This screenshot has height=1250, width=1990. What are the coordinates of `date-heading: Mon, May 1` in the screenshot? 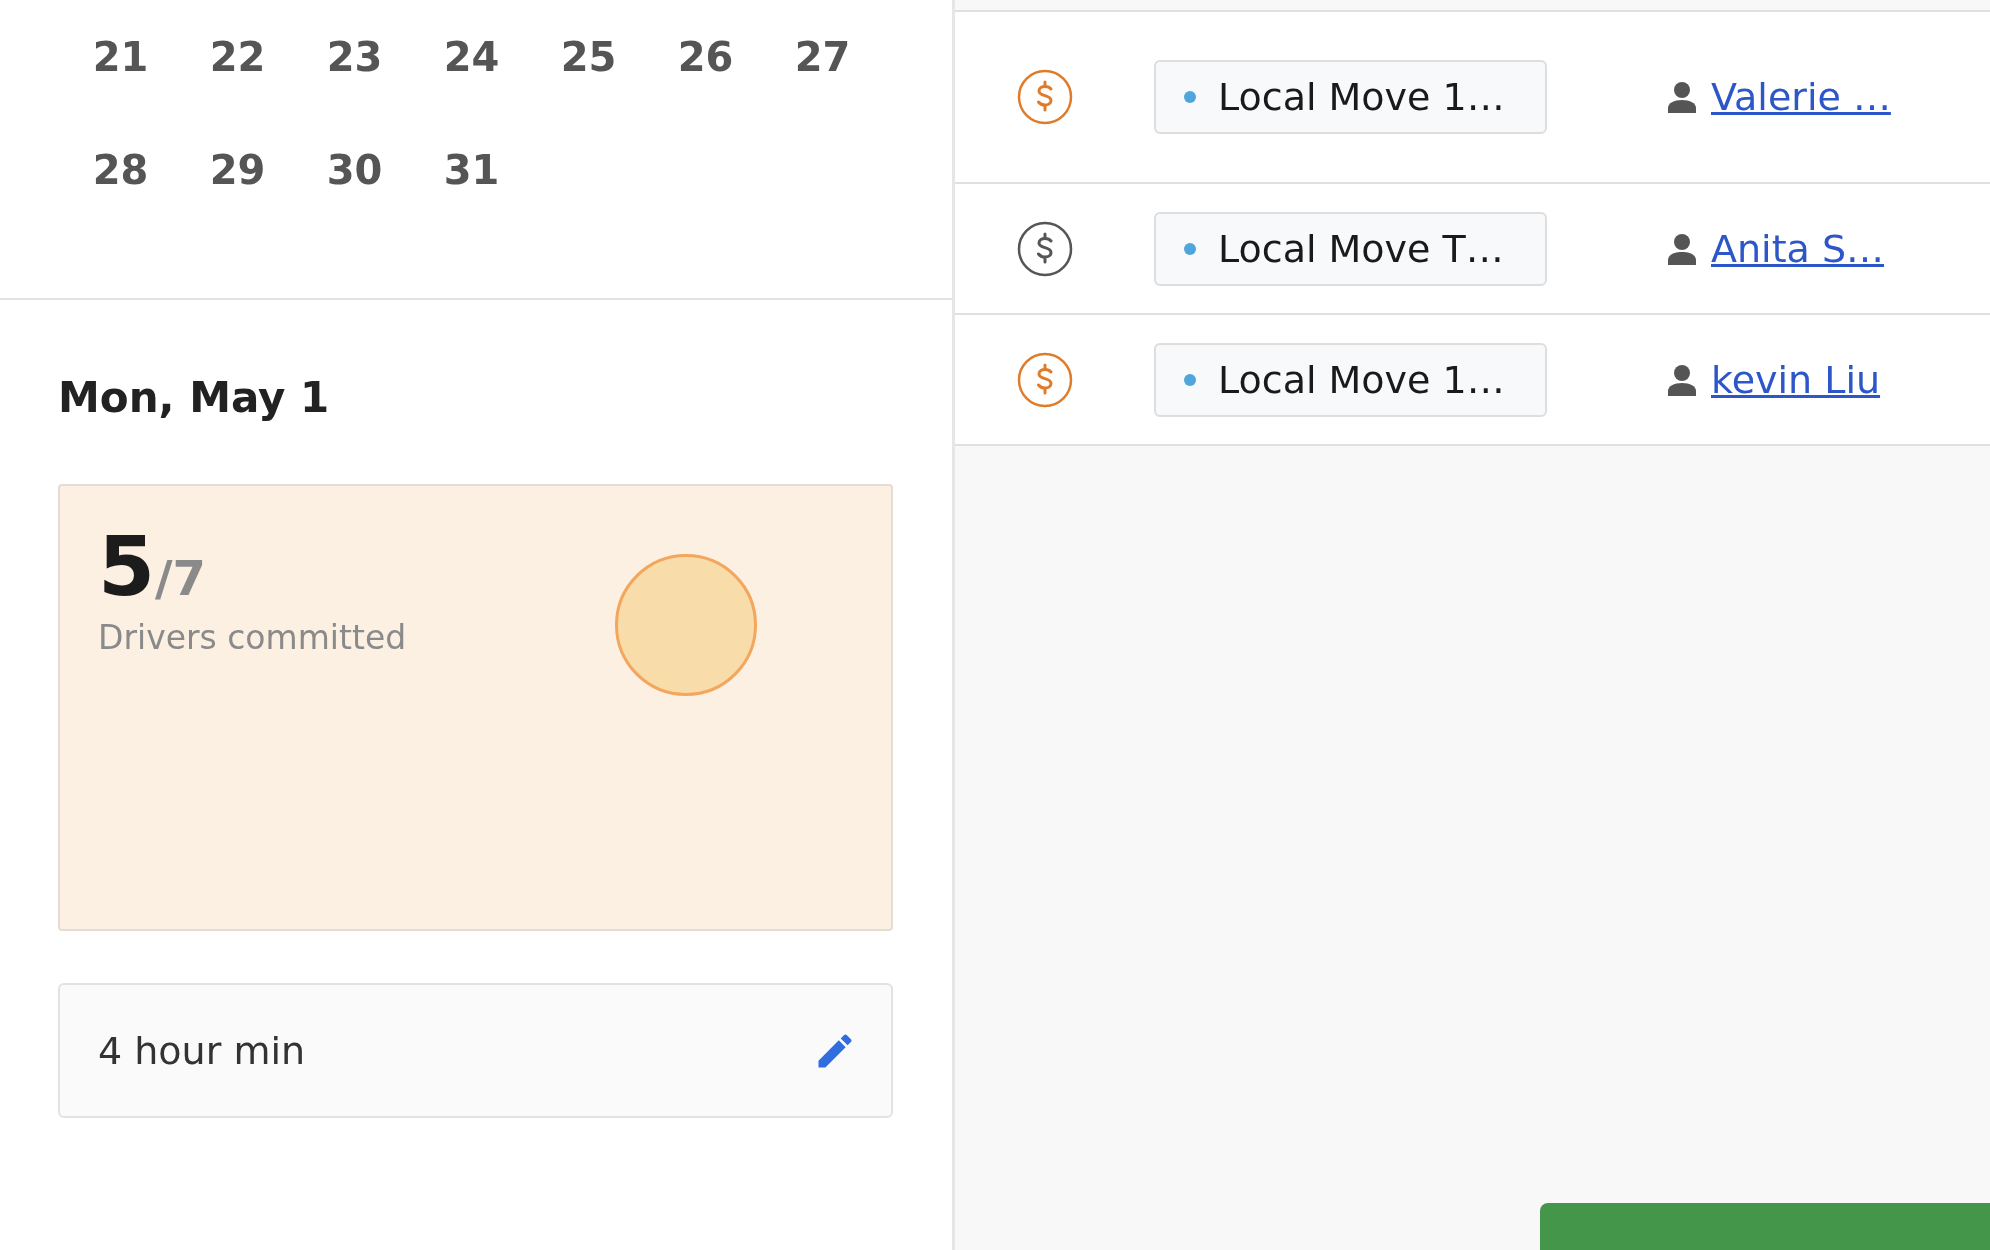 It's located at (194, 398).